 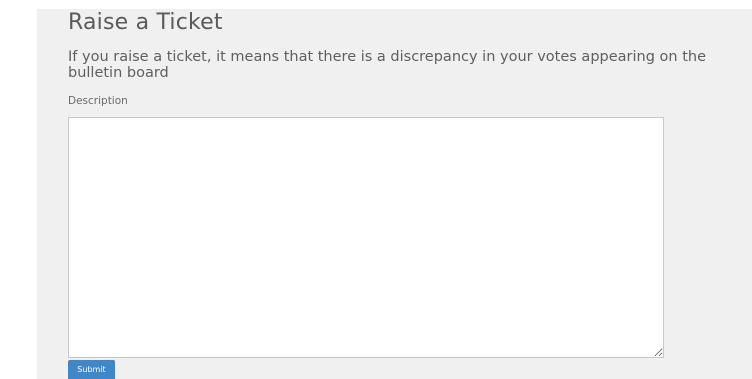 I want to click on page-title: Raise a Ticket, so click(x=145, y=22).